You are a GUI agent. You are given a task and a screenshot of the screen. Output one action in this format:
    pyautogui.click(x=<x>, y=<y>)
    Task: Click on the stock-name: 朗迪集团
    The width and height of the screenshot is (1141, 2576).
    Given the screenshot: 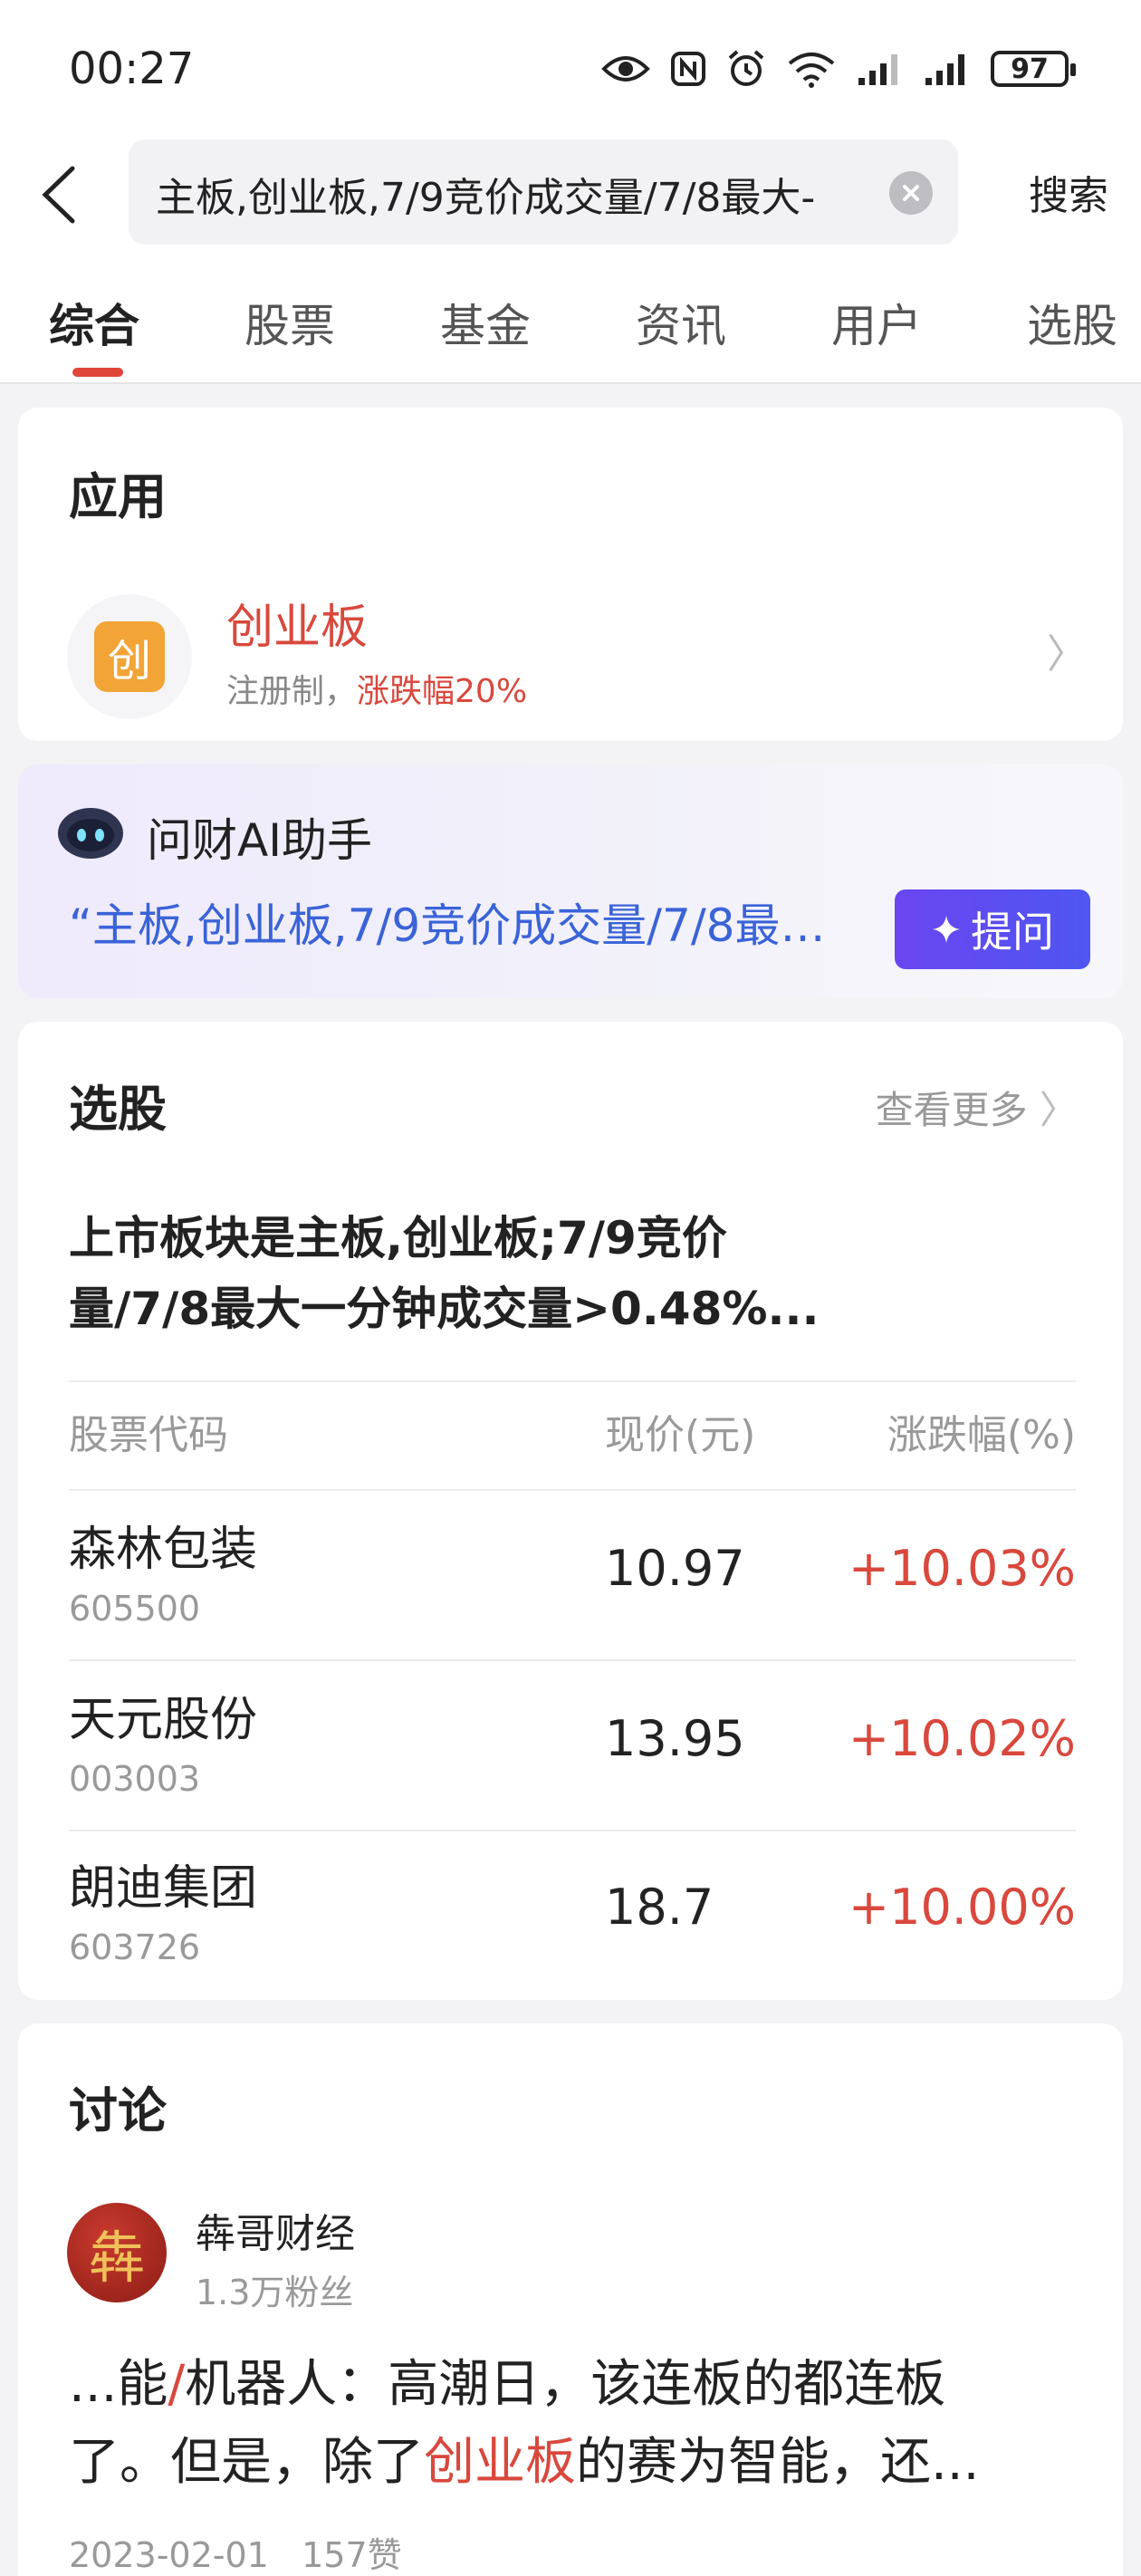 What is the action you would take?
    pyautogui.click(x=163, y=1888)
    